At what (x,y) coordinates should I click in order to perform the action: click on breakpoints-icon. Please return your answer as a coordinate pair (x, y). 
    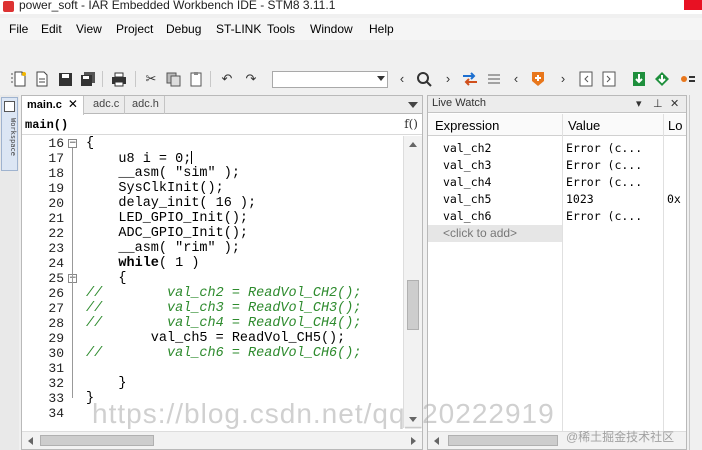
    Looking at the image, I should click on (688, 79).